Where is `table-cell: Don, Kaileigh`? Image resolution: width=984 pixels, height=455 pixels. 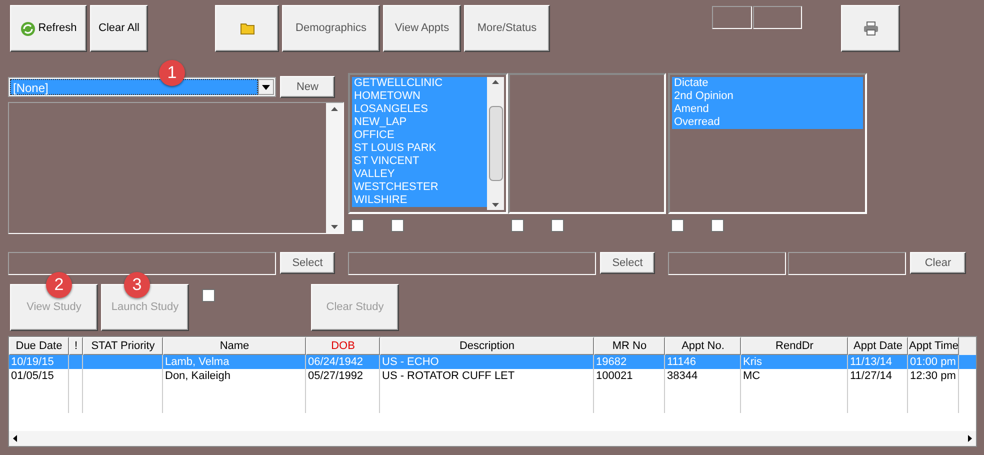
table-cell: Don, Kaileigh is located at coordinates (234, 376).